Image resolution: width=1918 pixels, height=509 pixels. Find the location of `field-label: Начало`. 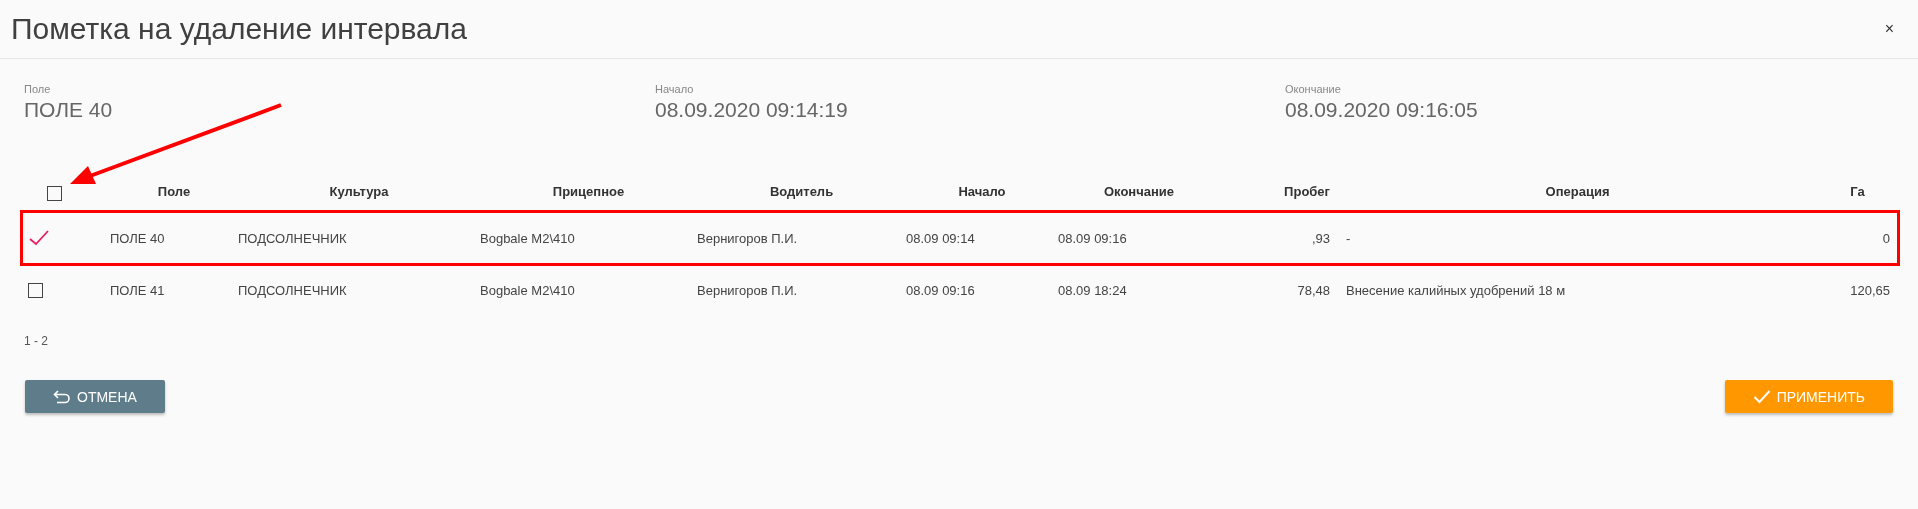

field-label: Начало is located at coordinates (675, 89).